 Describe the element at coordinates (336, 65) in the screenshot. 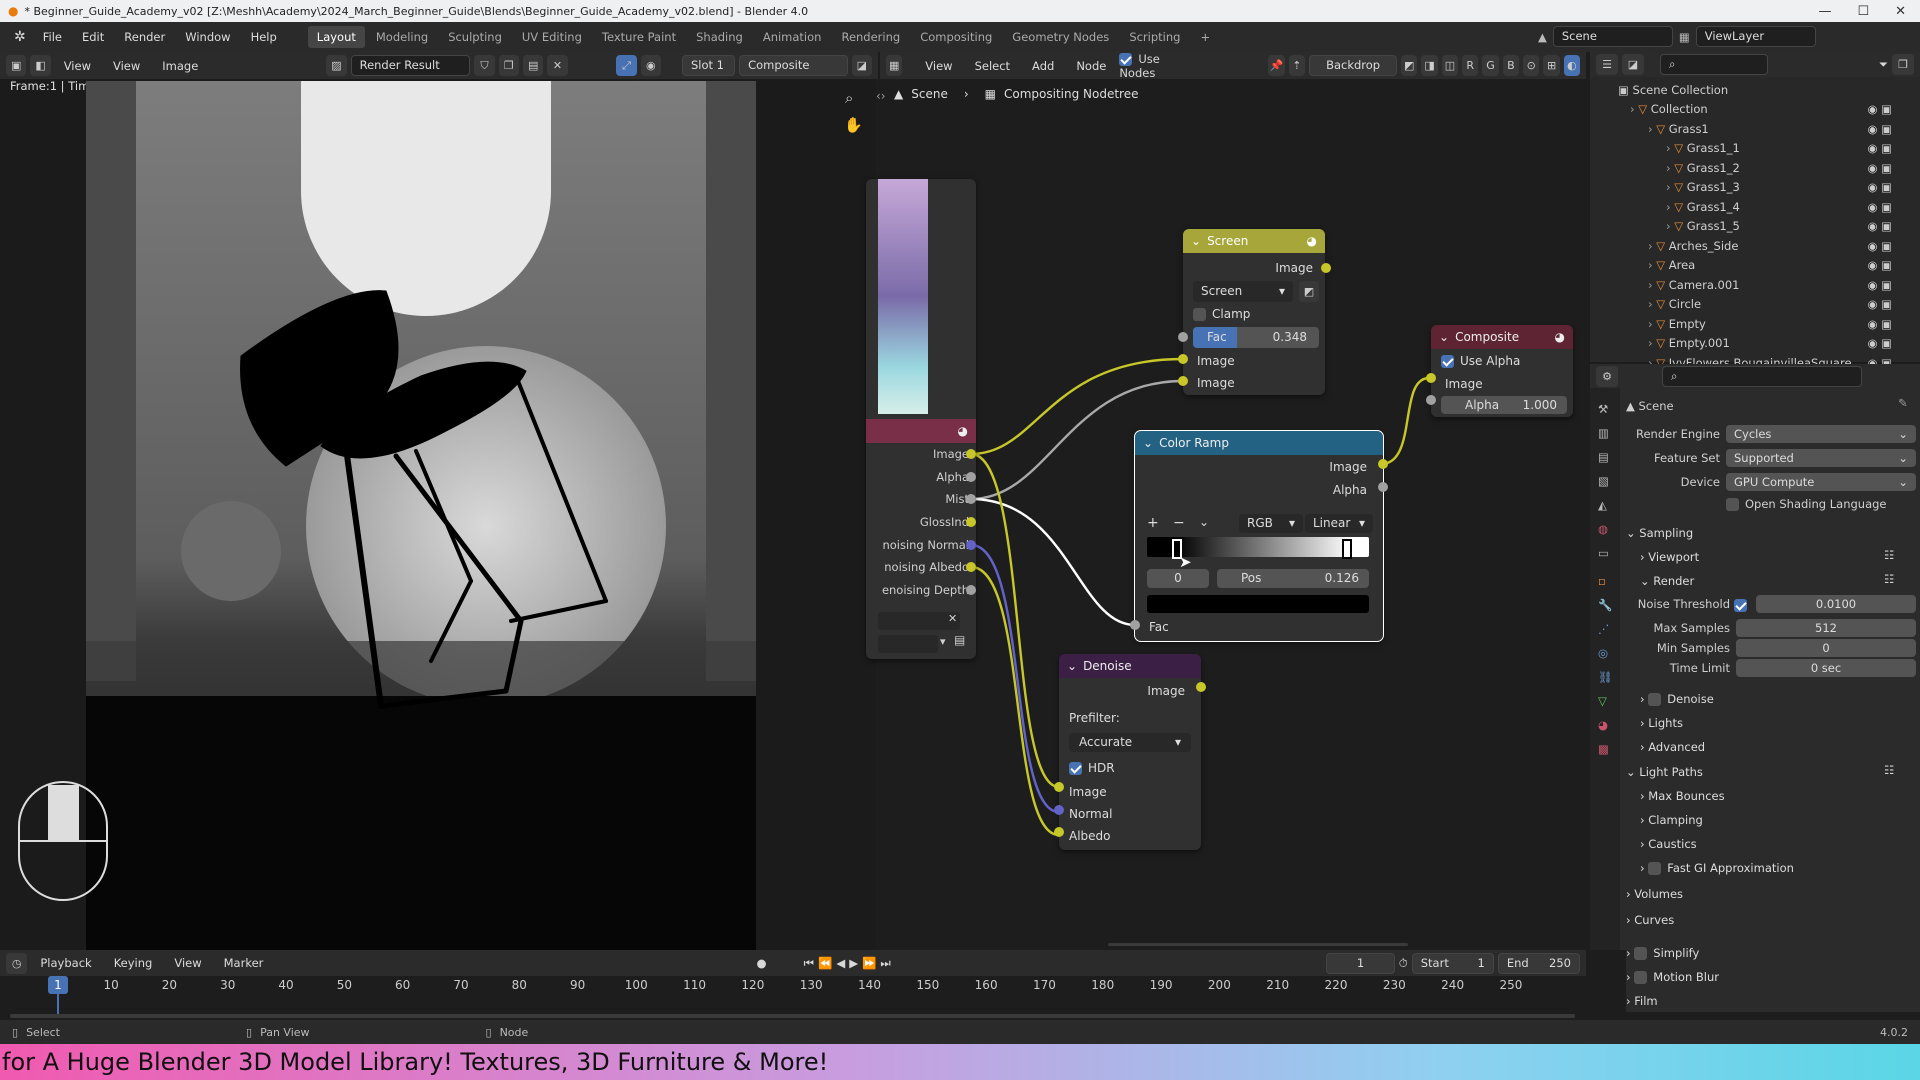

I see `image-browse-icon: ▨` at that location.